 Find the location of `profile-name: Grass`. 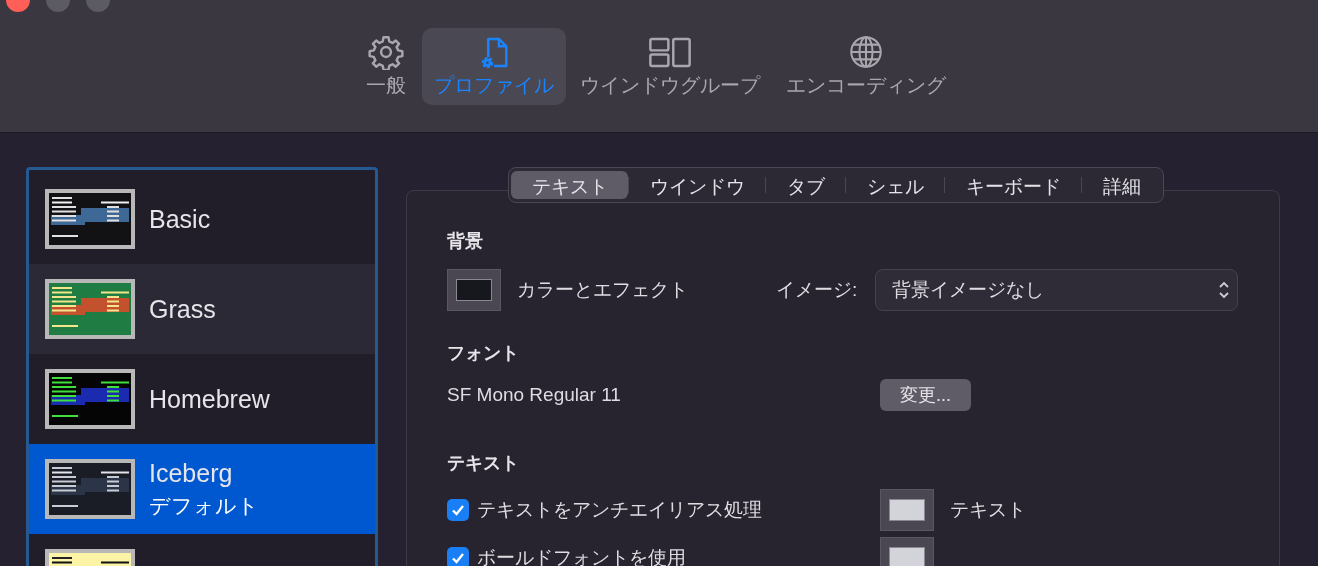

profile-name: Grass is located at coordinates (182, 309).